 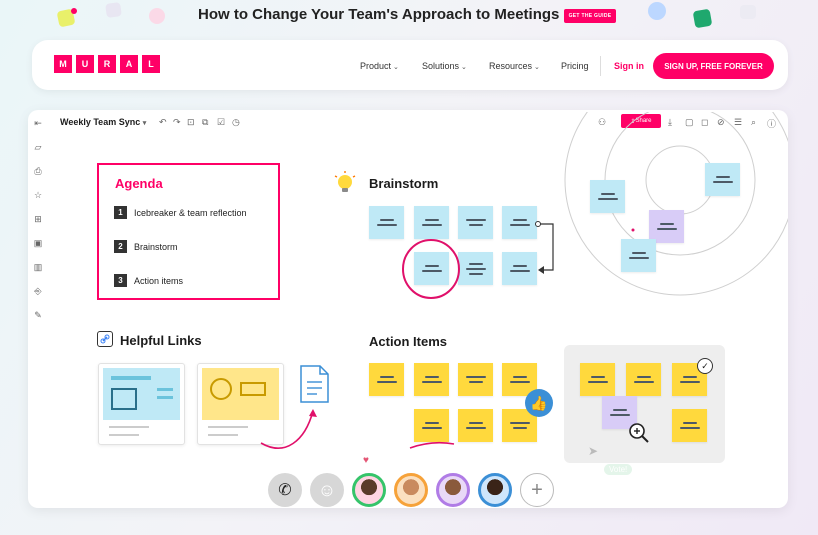 I want to click on mural-logo: M U R A L, so click(x=107, y=64).